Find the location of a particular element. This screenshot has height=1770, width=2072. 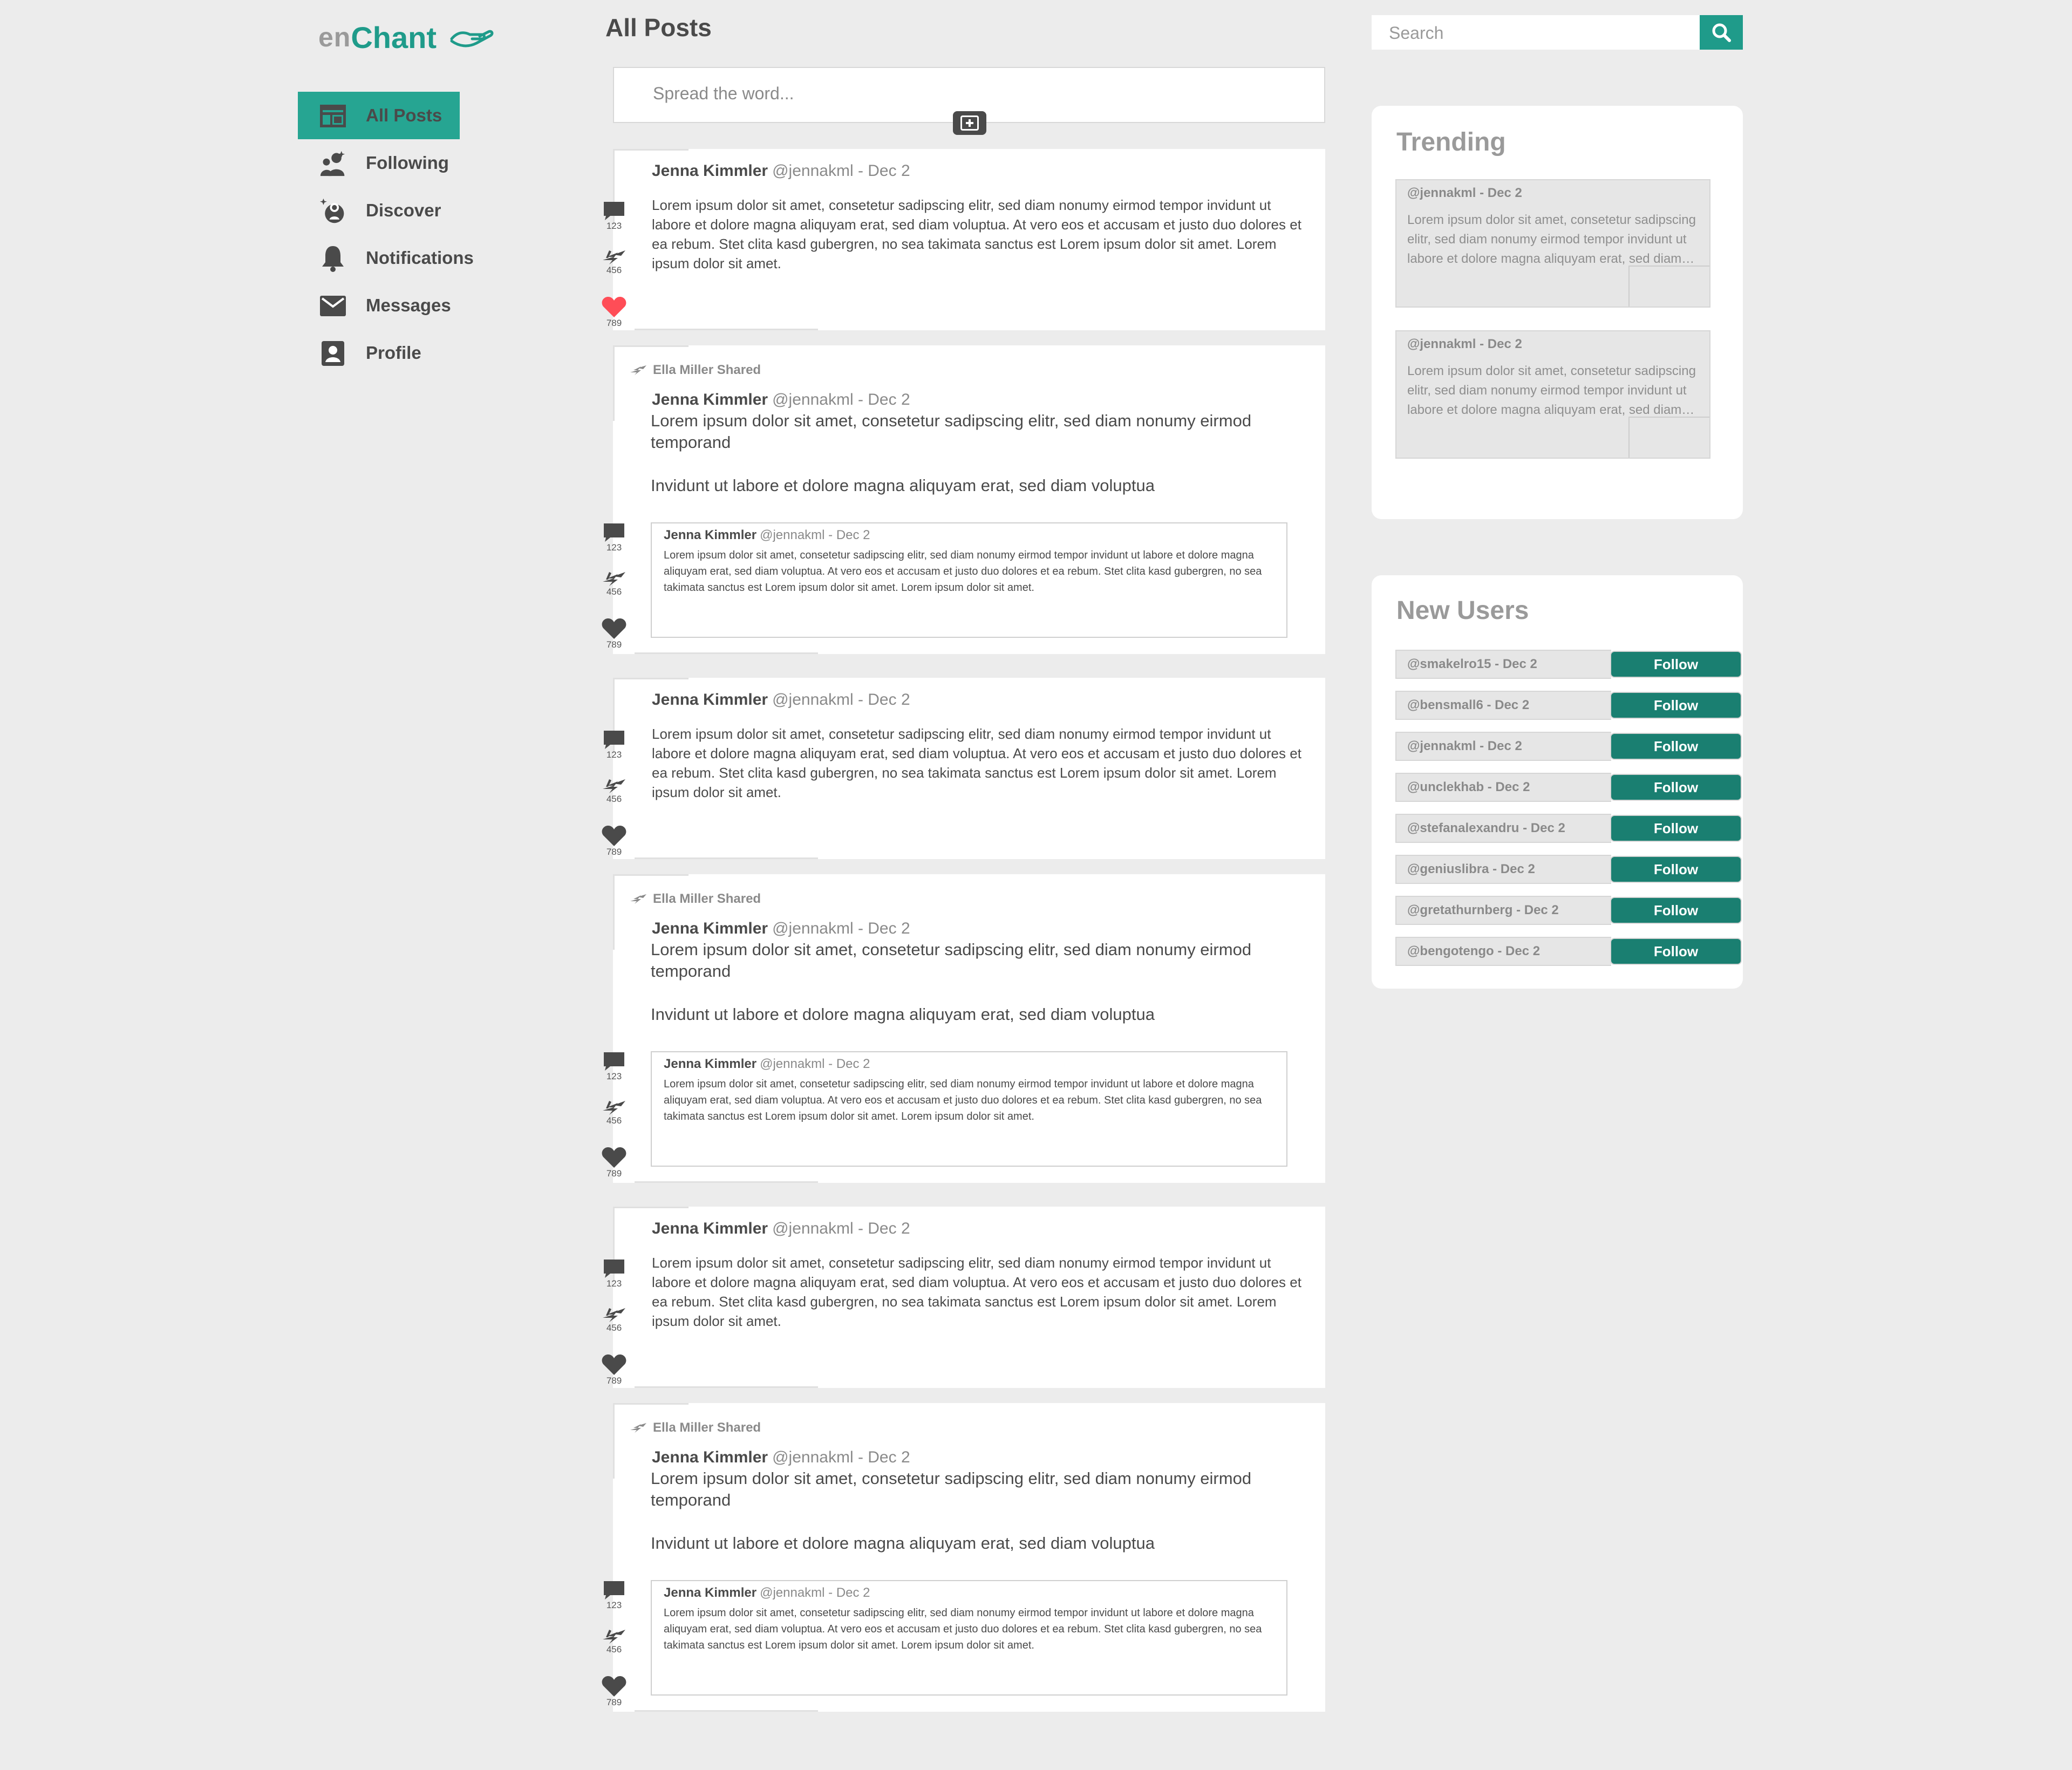

new-user-handle: @geniuslibra - Dec 2 is located at coordinates (1503, 869).